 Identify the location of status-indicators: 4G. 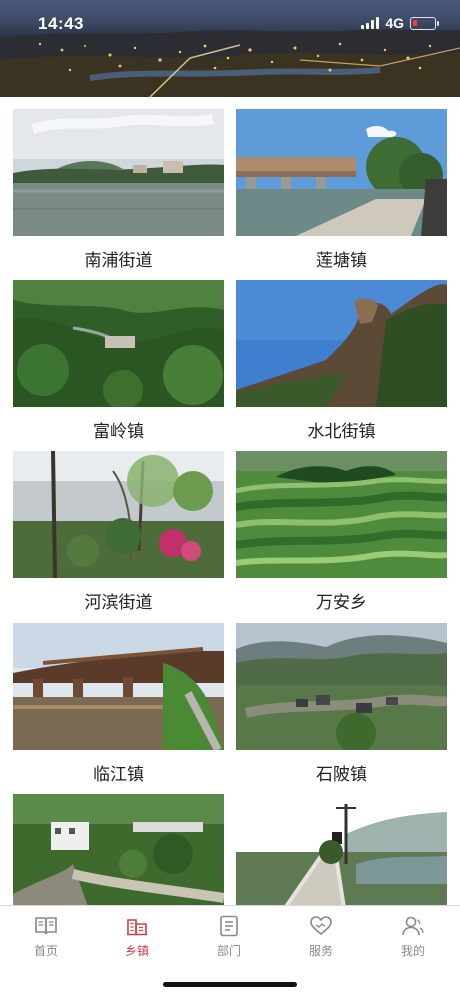
(400, 23).